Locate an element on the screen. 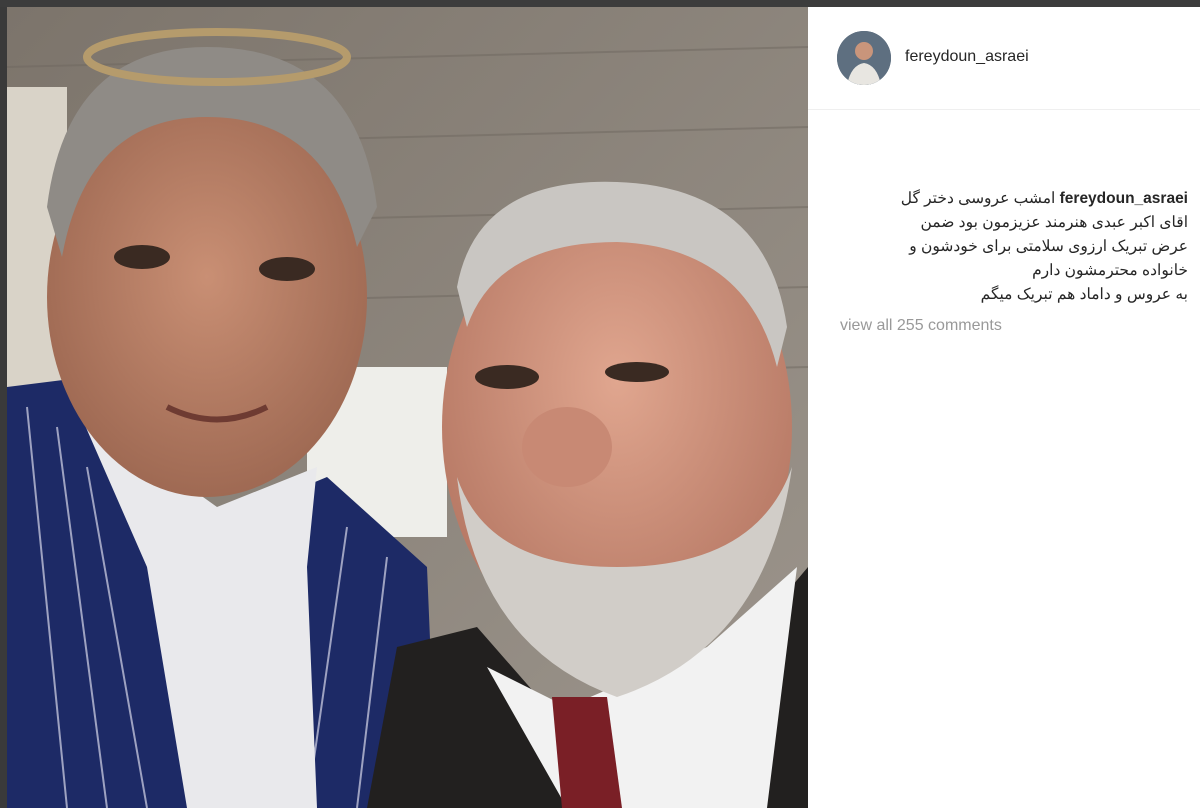 This screenshot has width=1200, height=808. post-header: fereydoun_asraei is located at coordinates (1004, 58).